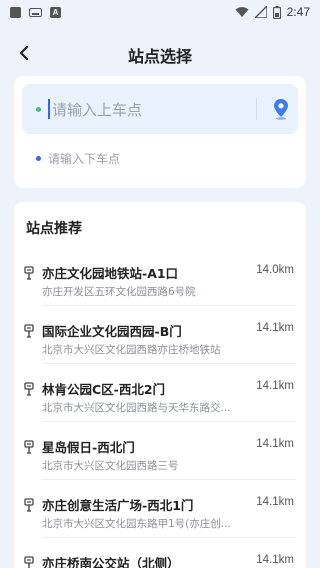  Describe the element at coordinates (260, 12) in the screenshot. I see `signal-icon` at that location.